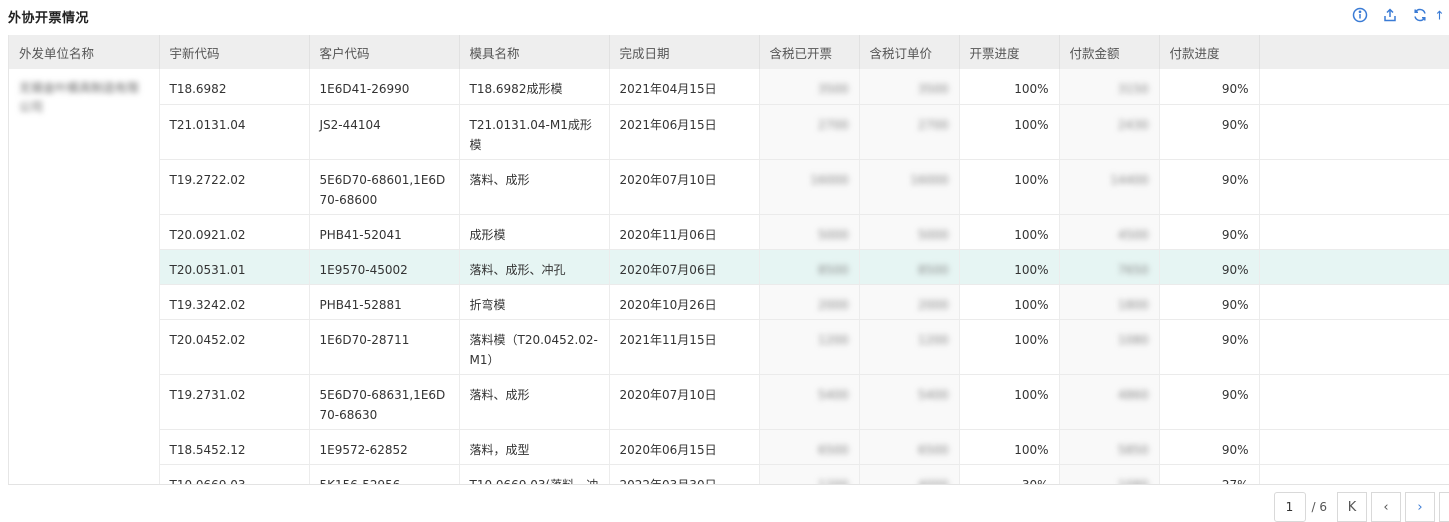  Describe the element at coordinates (1109, 447) in the screenshot. I see `paid-amount-cell: 5850` at that location.